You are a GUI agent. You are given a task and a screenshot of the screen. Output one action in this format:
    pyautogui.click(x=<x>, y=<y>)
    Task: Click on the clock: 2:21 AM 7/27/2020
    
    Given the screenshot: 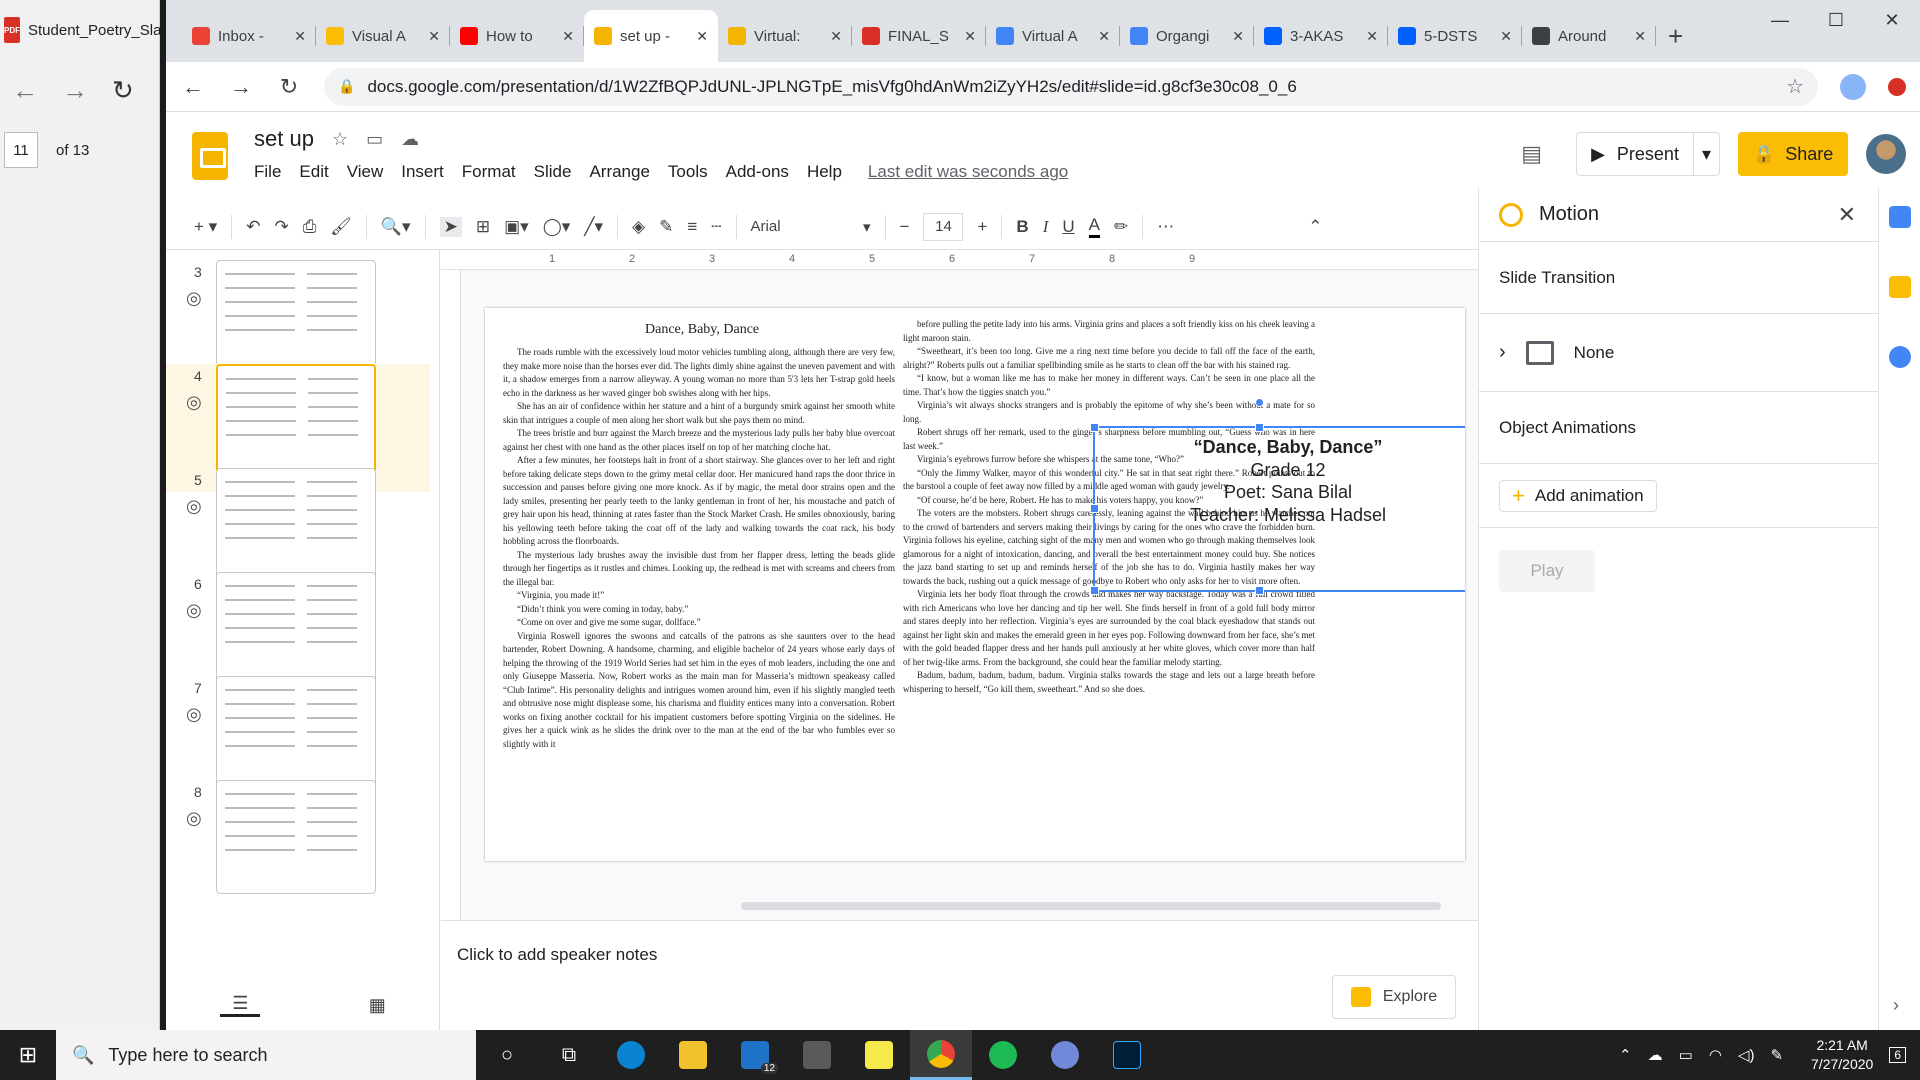 What is the action you would take?
    pyautogui.click(x=1842, y=1055)
    